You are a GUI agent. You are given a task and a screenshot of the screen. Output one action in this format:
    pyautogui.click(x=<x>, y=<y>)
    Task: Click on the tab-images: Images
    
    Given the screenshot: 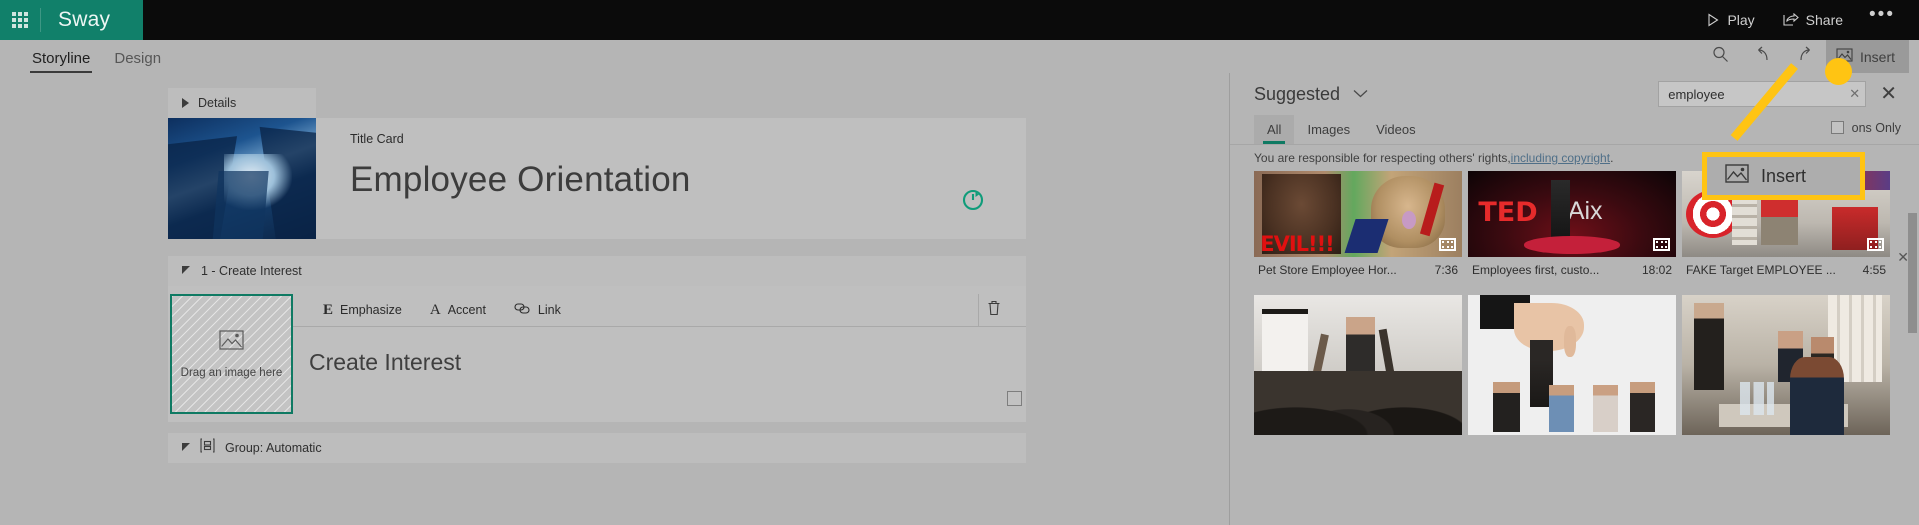 What is the action you would take?
    pyautogui.click(x=1328, y=129)
    